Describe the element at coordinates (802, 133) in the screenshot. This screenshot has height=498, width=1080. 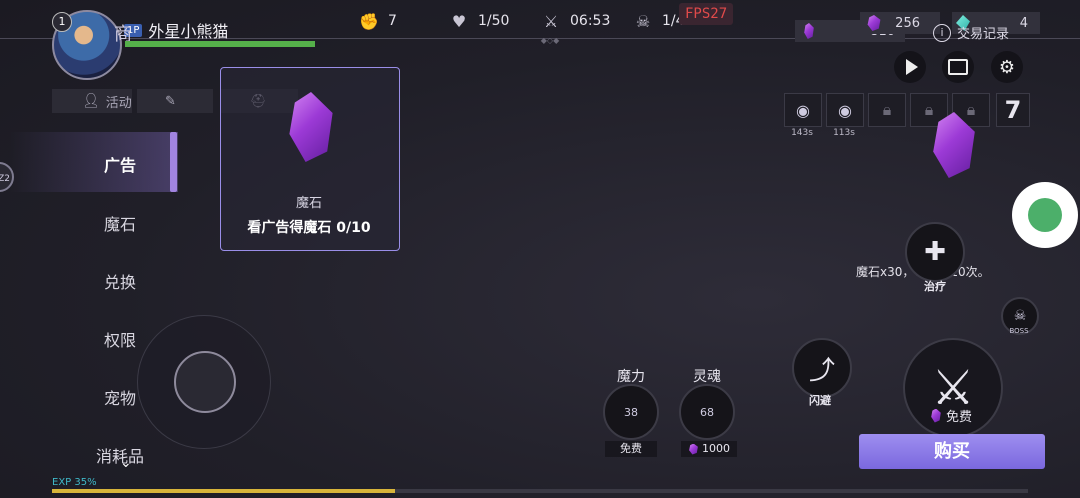
I see `cooldown-1-time: 143s` at that location.